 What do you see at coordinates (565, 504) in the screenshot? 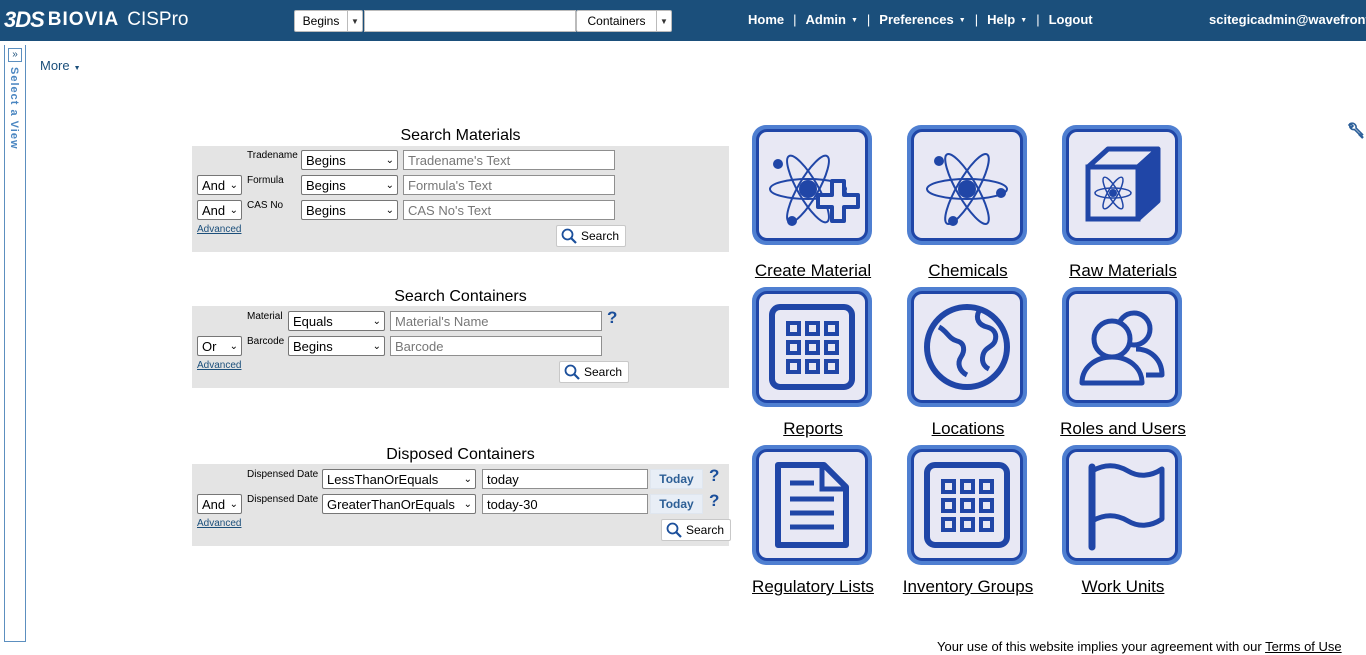
I see `dispensed-date-input: today-30` at bounding box center [565, 504].